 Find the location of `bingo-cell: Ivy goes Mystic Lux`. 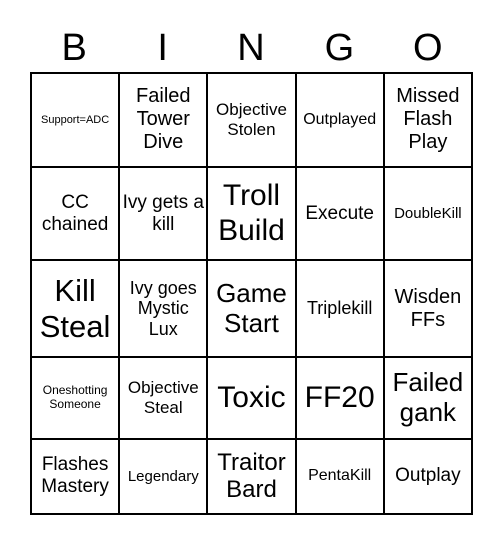

bingo-cell: Ivy goes Mystic Lux is located at coordinates (163, 309).